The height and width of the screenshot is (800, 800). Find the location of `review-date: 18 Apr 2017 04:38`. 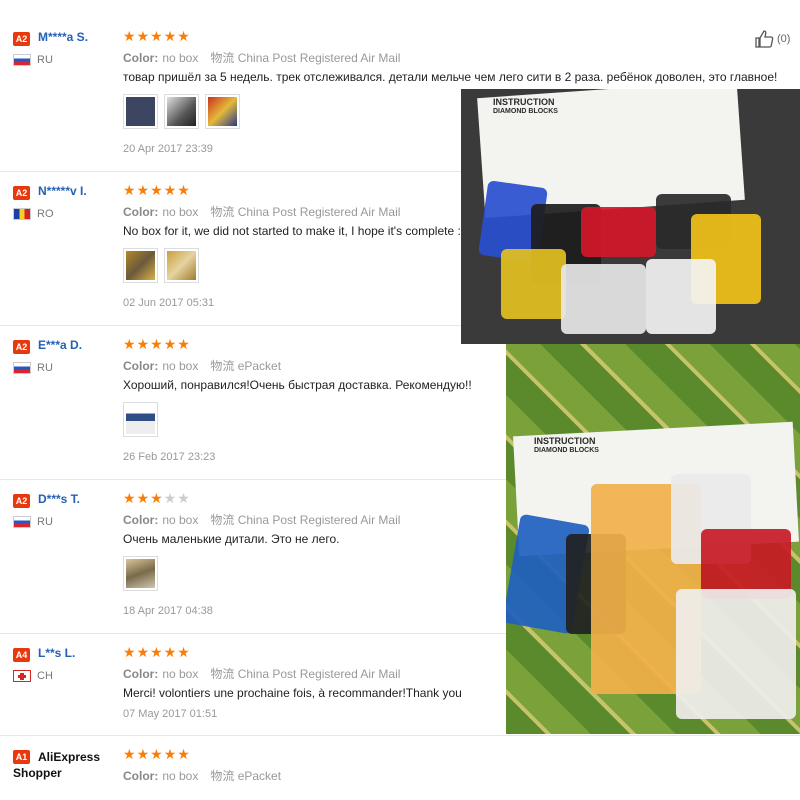

review-date: 18 Apr 2017 04:38 is located at coordinates (168, 611).